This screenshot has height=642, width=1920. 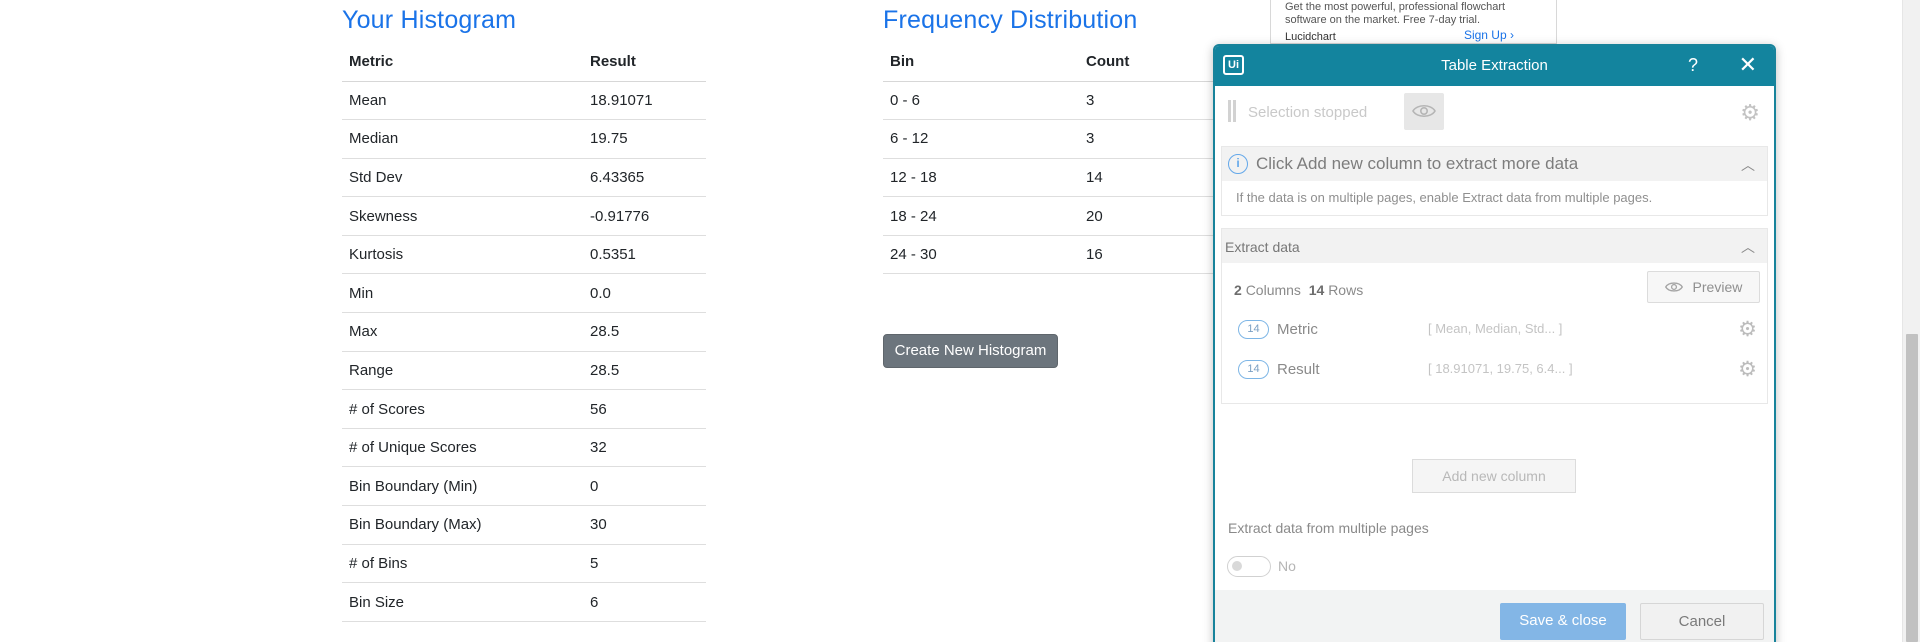 I want to click on table-row: # of Scores 56, so click(x=524, y=409).